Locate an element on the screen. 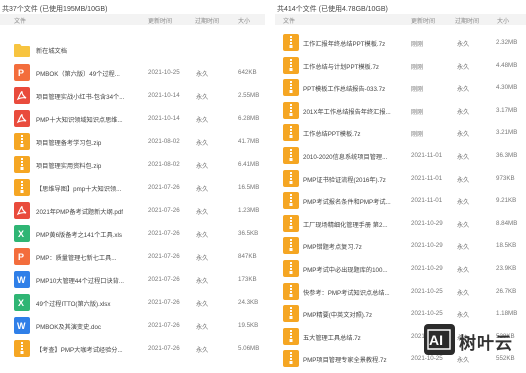  file-row: 快参考：PMP考试知识点总结... 2021-10-25 永久 26.7KB is located at coordinates (400, 293).